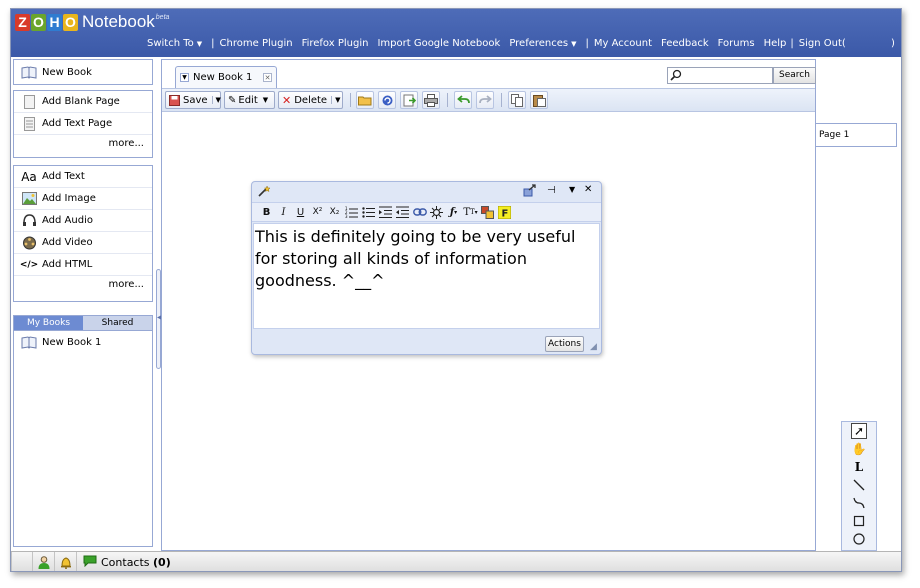 This screenshot has height=588, width=920. What do you see at coordinates (794, 75) in the screenshot?
I see `search-button: Search` at bounding box center [794, 75].